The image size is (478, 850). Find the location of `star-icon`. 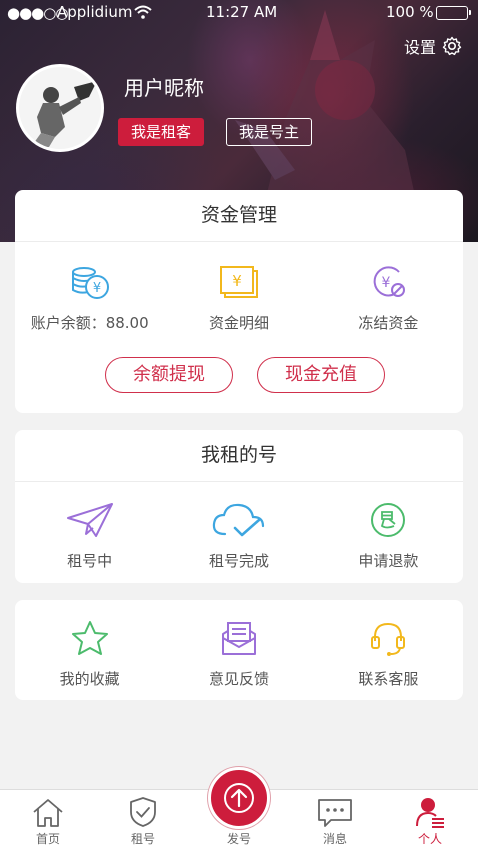

star-icon is located at coordinates (89, 638).